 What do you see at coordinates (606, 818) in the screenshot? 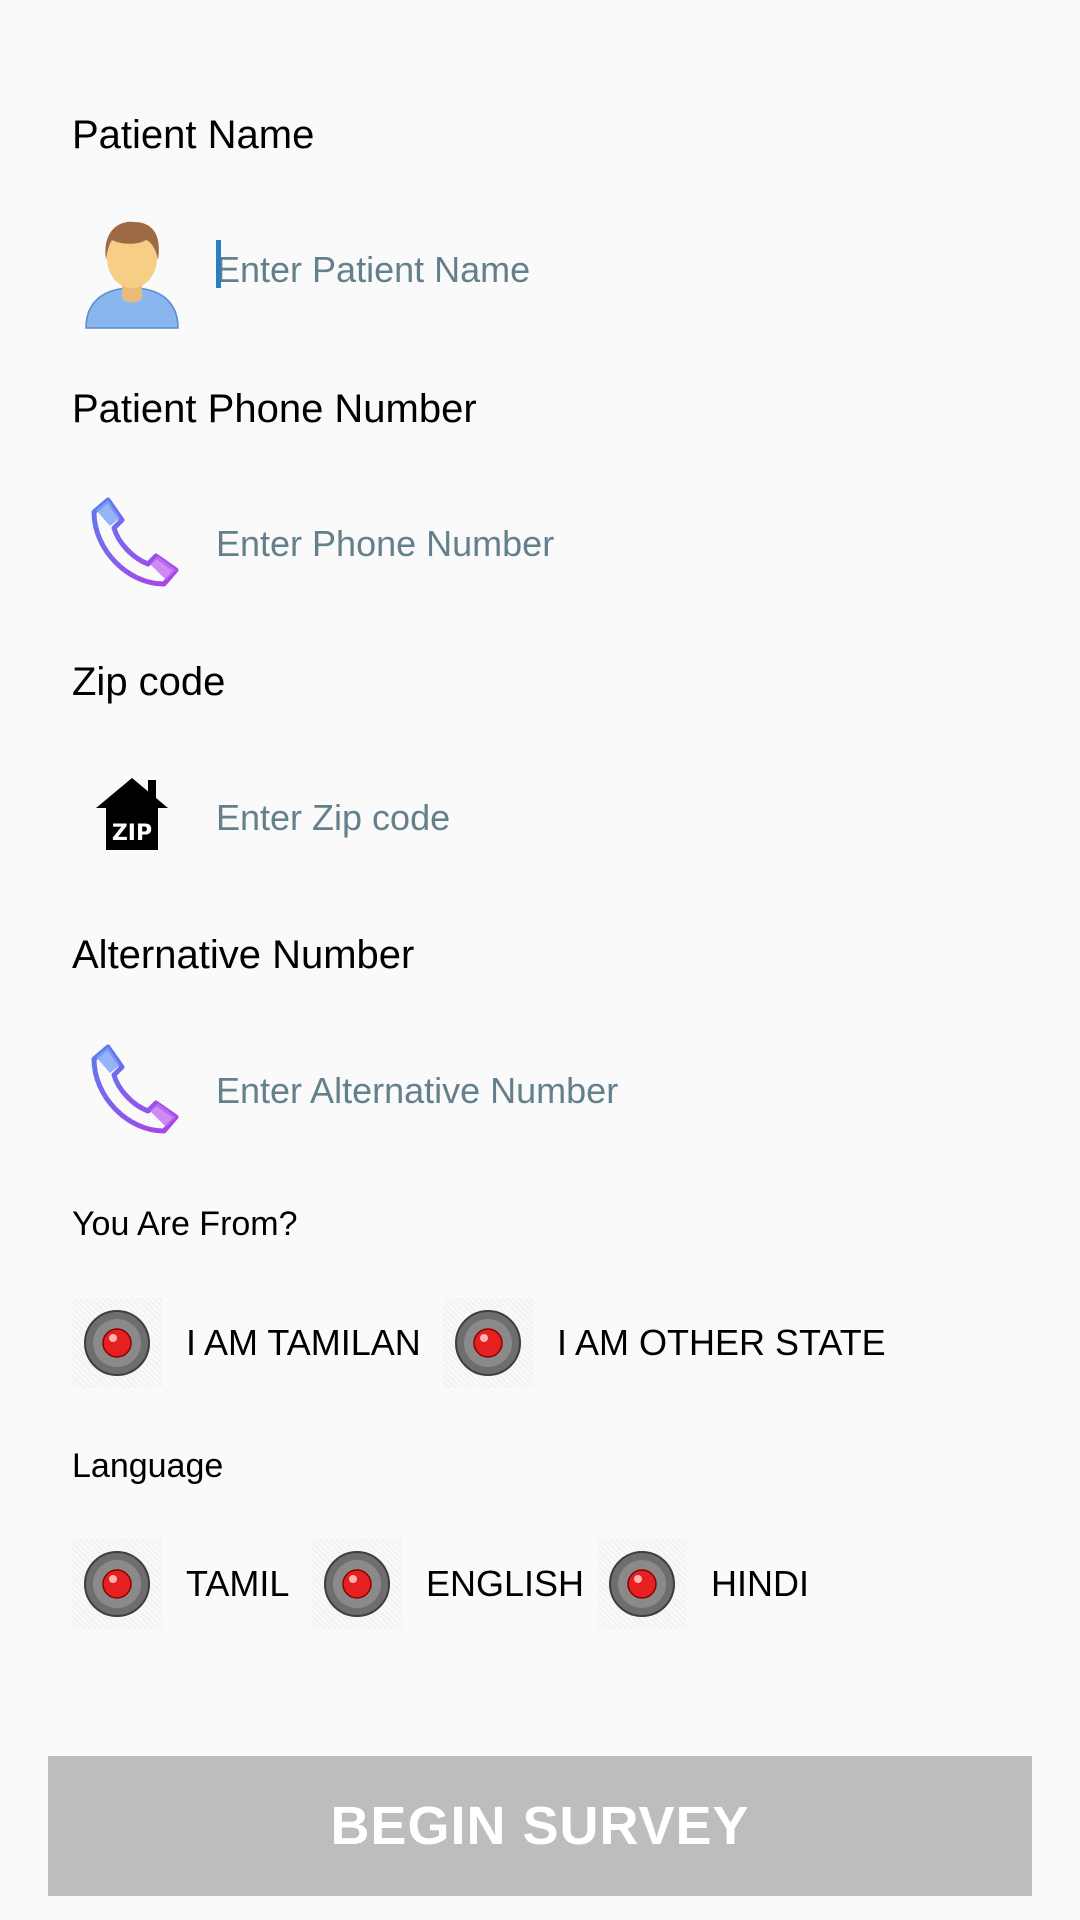
I see `zip-code-input` at bounding box center [606, 818].